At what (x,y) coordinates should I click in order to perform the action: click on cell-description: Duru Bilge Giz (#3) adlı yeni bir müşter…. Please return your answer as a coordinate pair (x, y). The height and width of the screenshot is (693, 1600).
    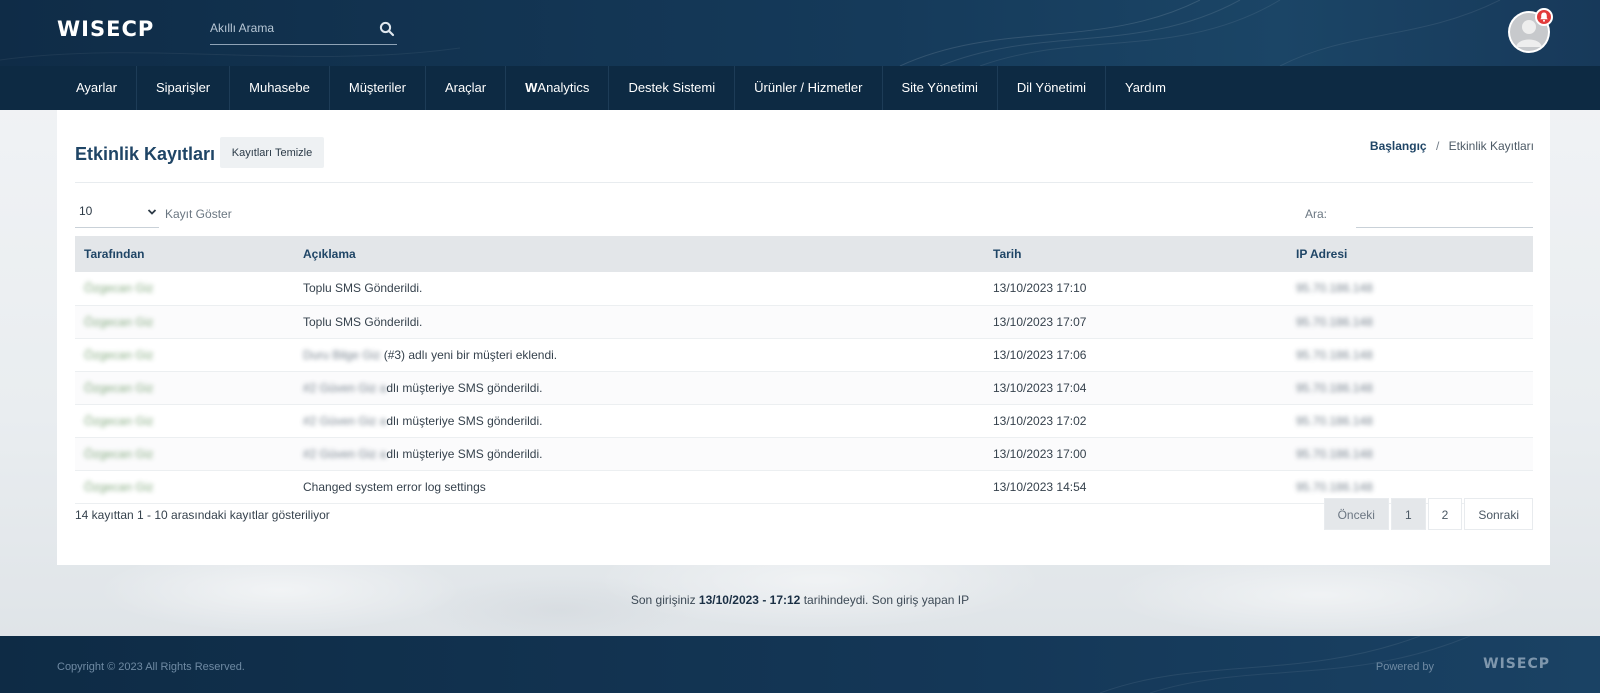
    Looking at the image, I should click on (639, 355).